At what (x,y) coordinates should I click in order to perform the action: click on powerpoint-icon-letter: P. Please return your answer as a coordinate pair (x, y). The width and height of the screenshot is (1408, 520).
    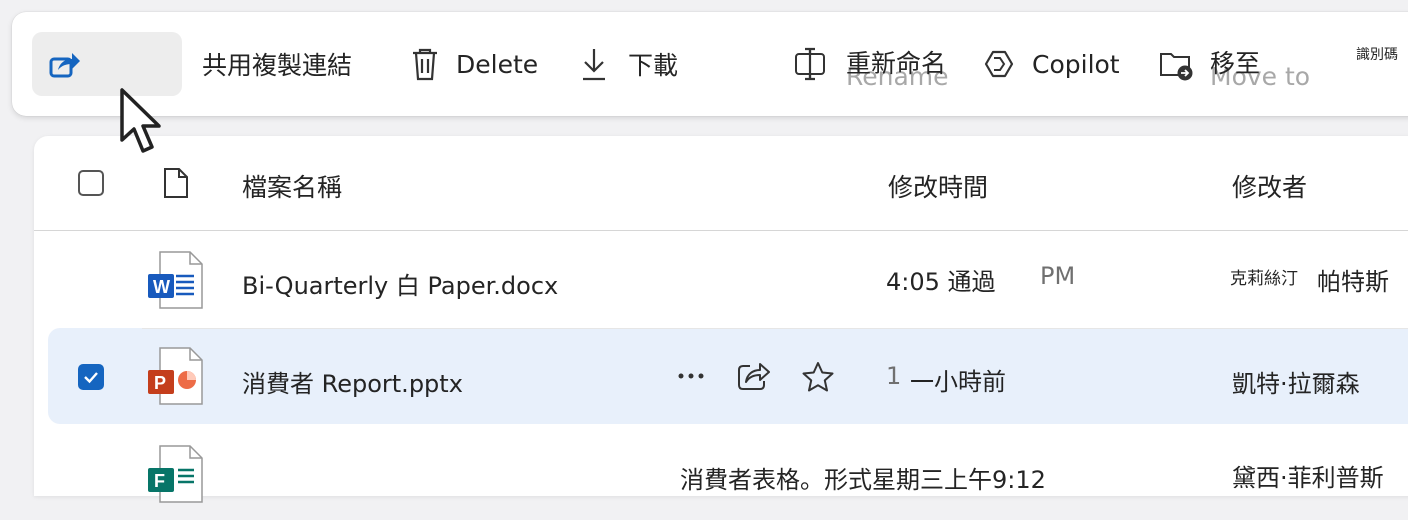
    Looking at the image, I should click on (160, 383).